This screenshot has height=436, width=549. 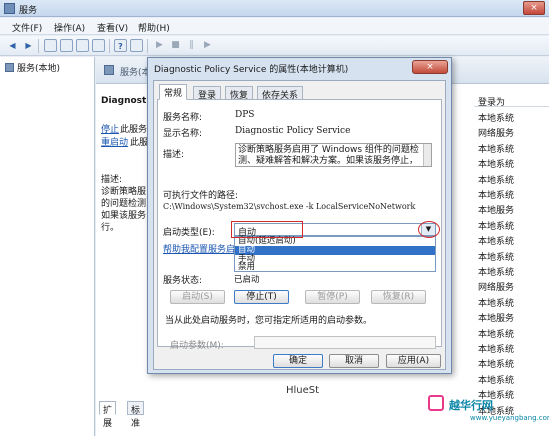 I want to click on refresh-icon, so click(x=82, y=45).